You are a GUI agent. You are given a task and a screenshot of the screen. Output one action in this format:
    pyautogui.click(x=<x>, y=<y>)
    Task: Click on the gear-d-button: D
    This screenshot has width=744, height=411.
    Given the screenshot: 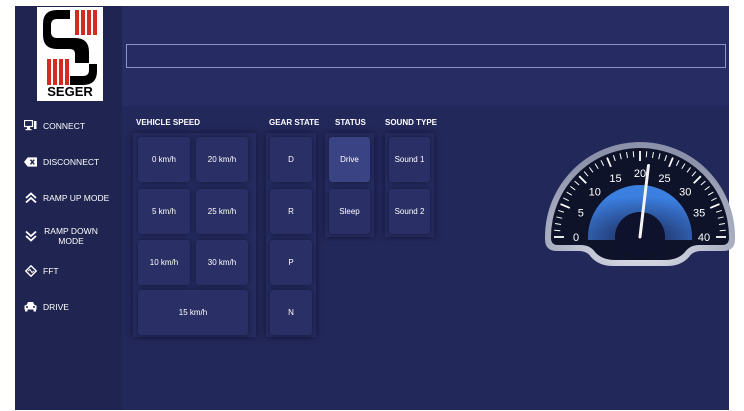 What is the action you would take?
    pyautogui.click(x=291, y=159)
    